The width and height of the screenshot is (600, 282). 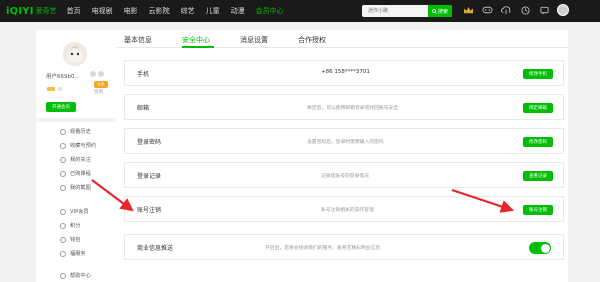 I want to click on sidebar-item-label: 收藏与预约, so click(x=83, y=146).